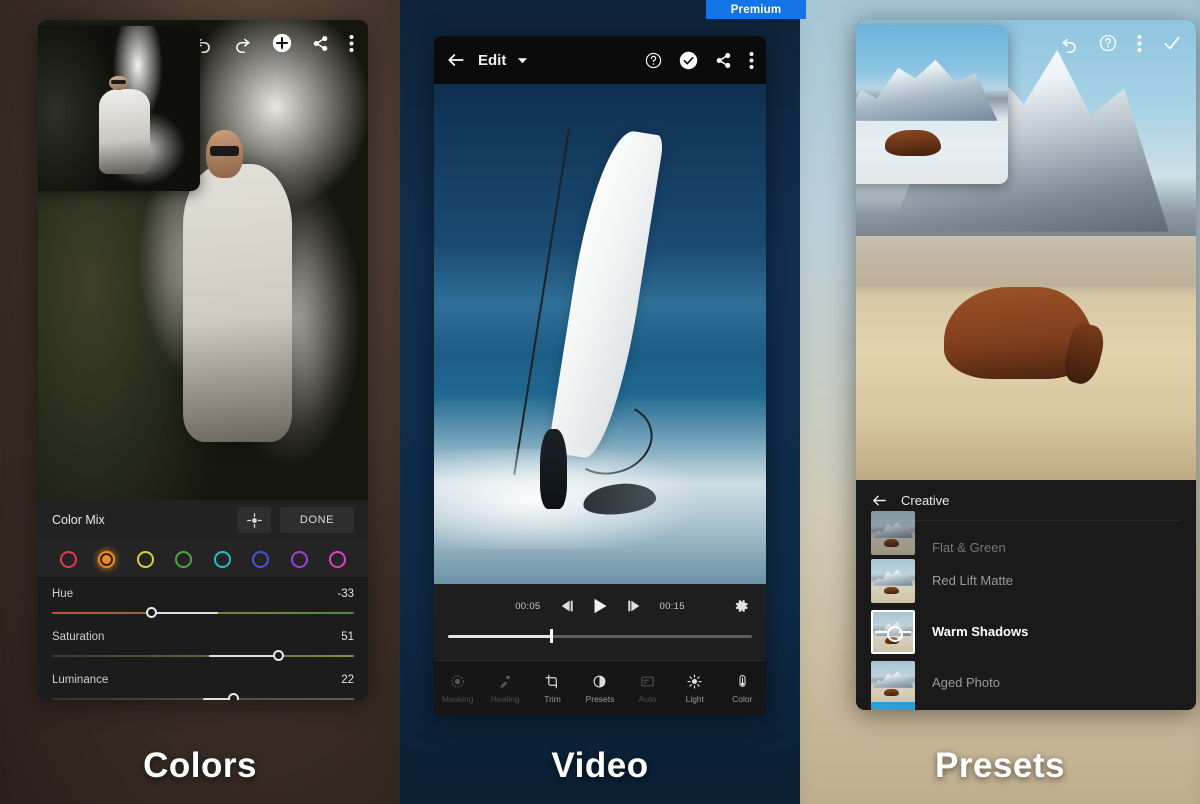  Describe the element at coordinates (224, 151) in the screenshot. I see `photo-subject-sunglasses` at that location.